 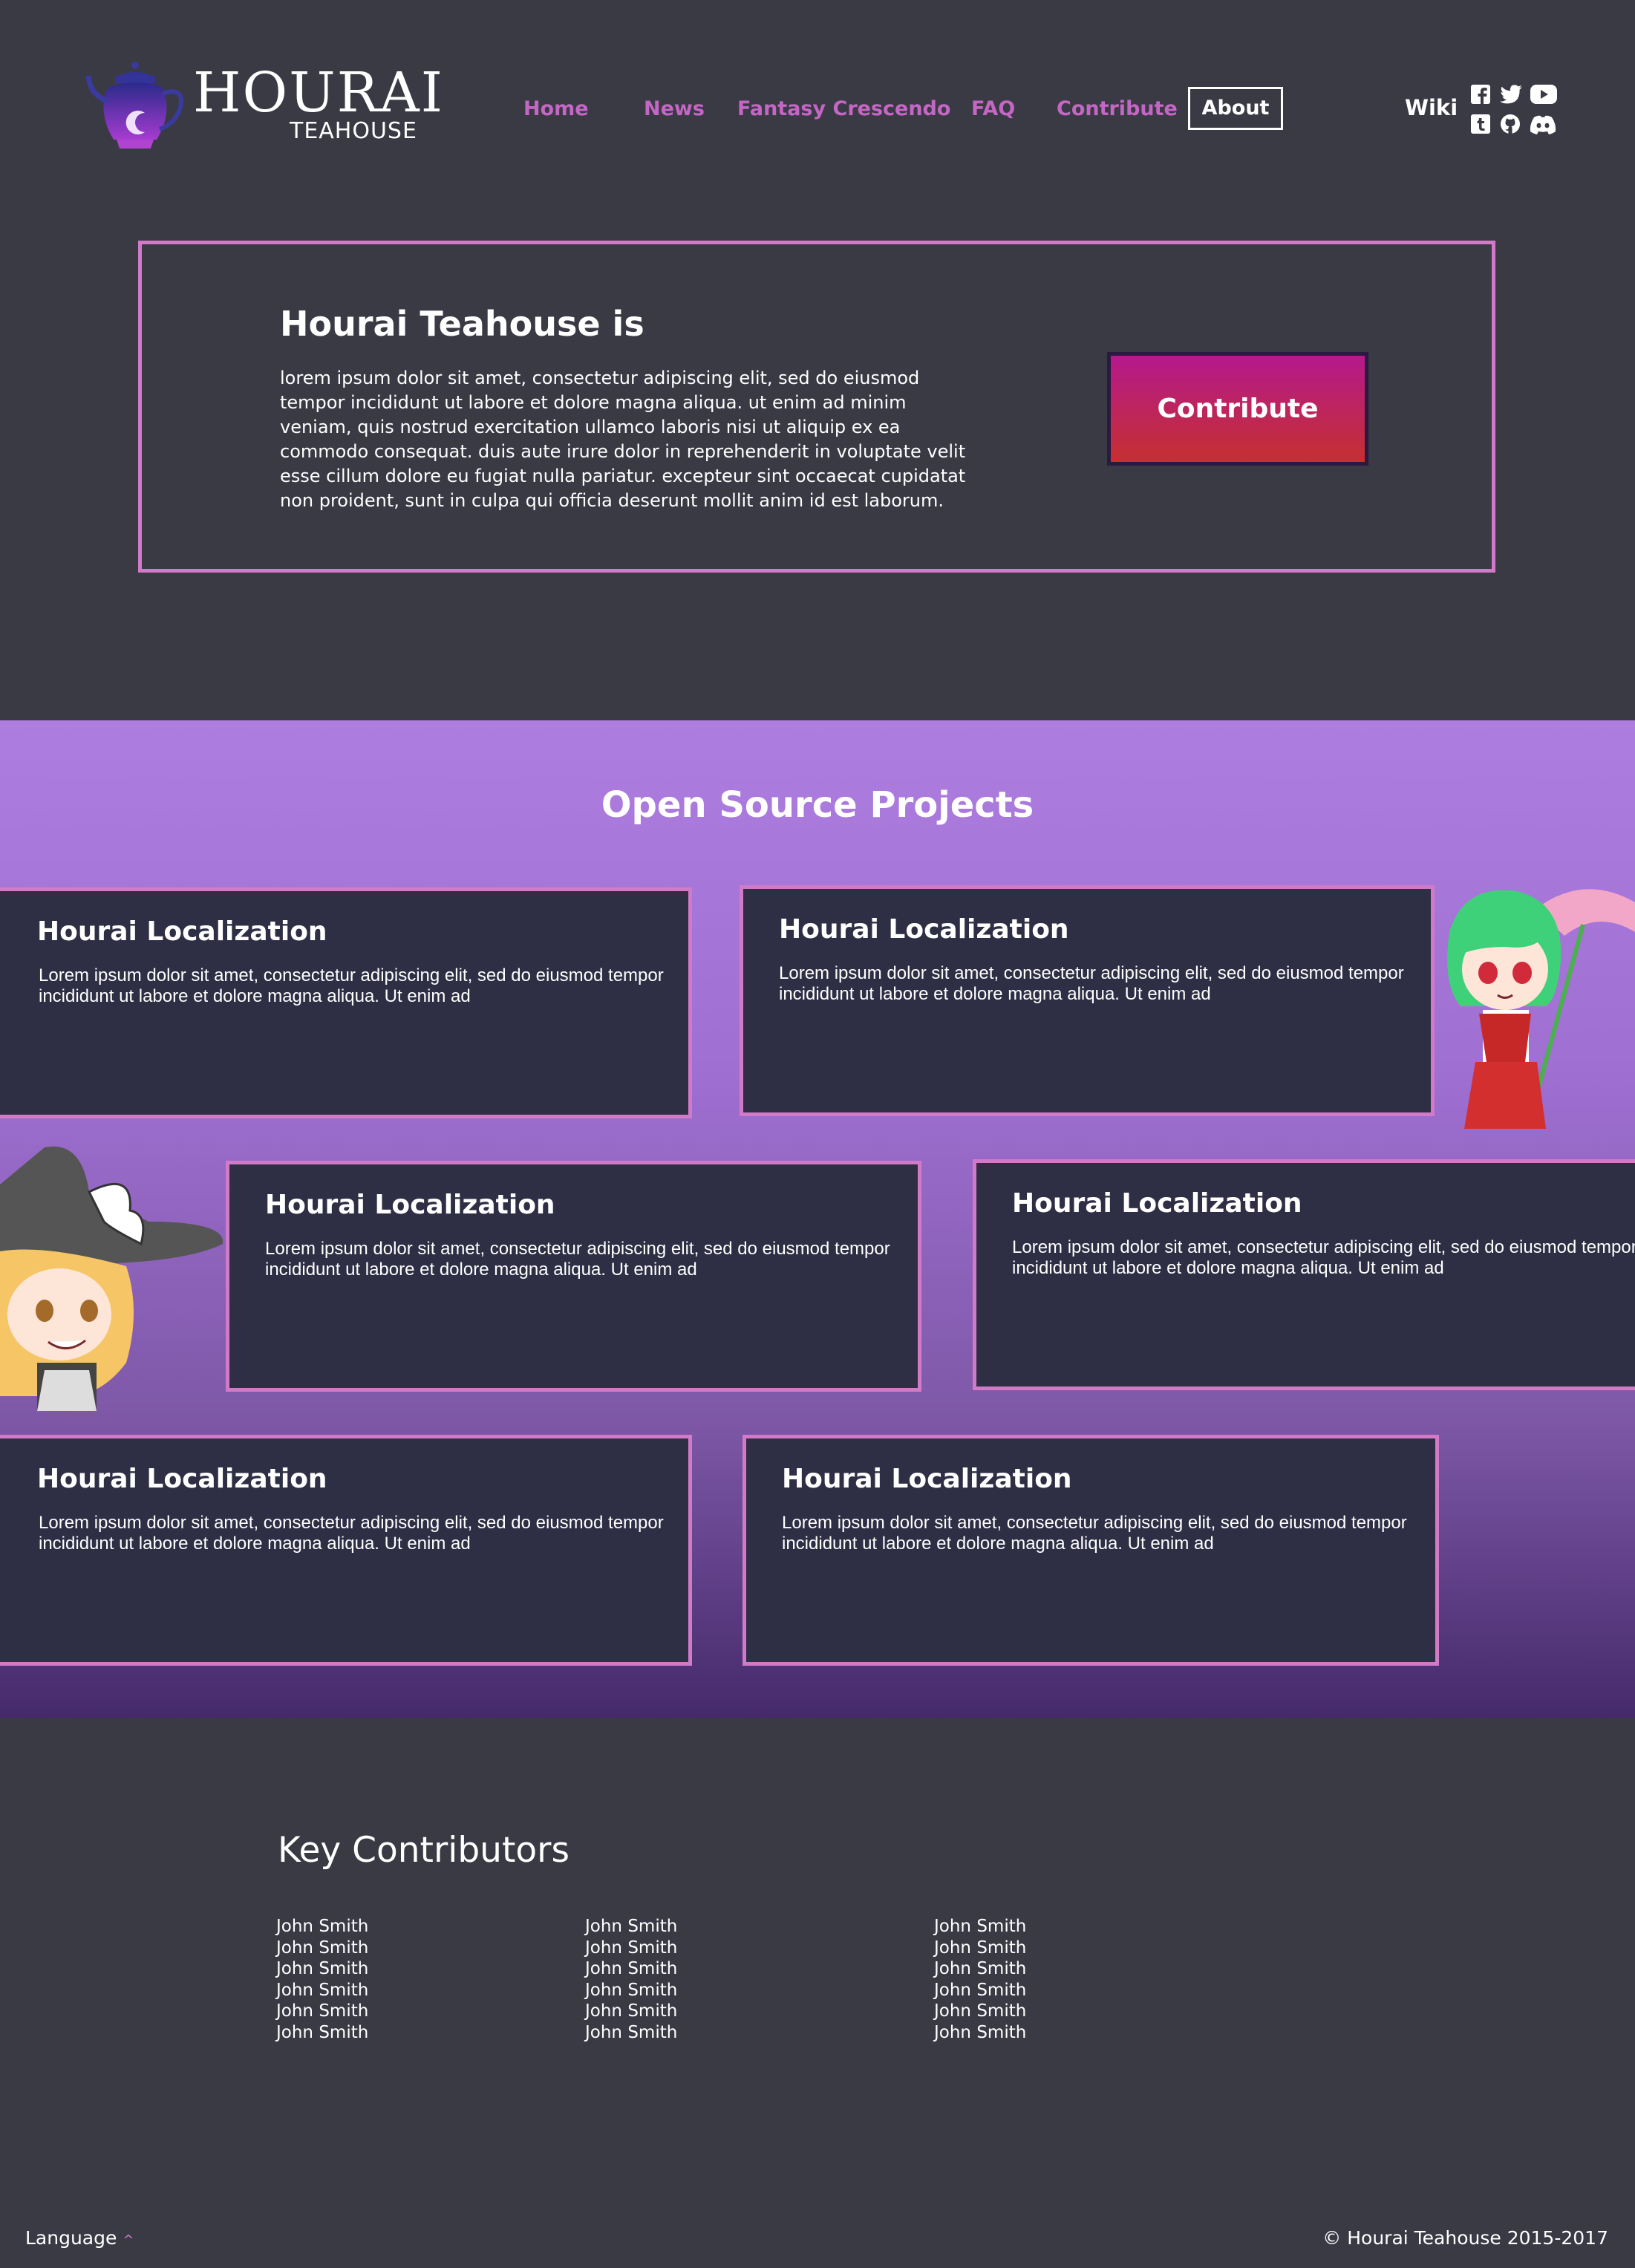 What do you see at coordinates (462, 324) in the screenshot?
I see `intro-heading: Hourai Teahouse is` at bounding box center [462, 324].